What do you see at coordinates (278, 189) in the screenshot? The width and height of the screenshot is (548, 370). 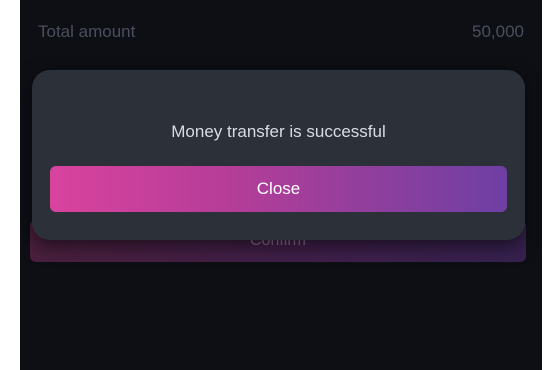 I see `close-button: Close` at bounding box center [278, 189].